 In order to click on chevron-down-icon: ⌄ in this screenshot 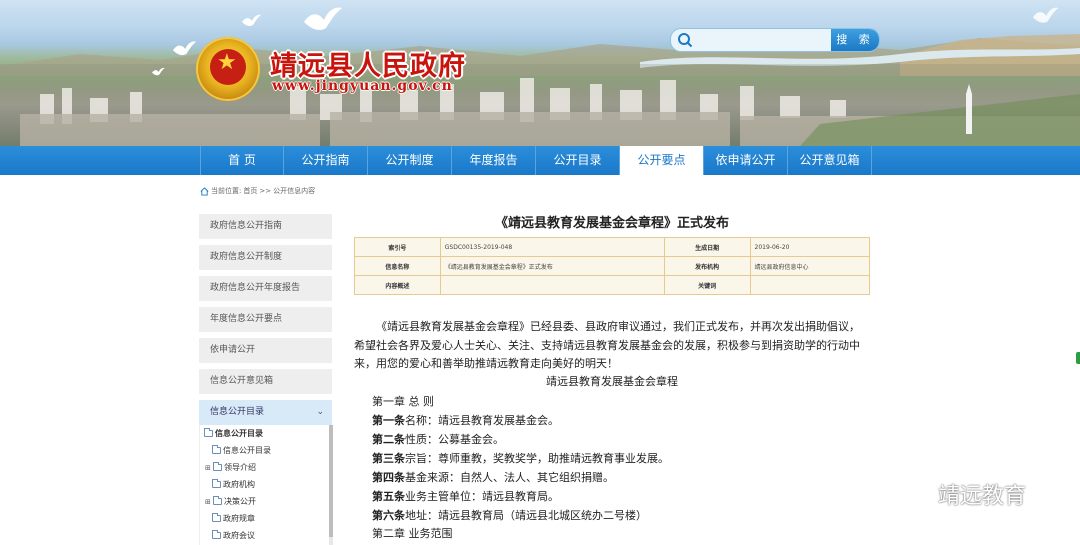, I will do `click(320, 412)`.